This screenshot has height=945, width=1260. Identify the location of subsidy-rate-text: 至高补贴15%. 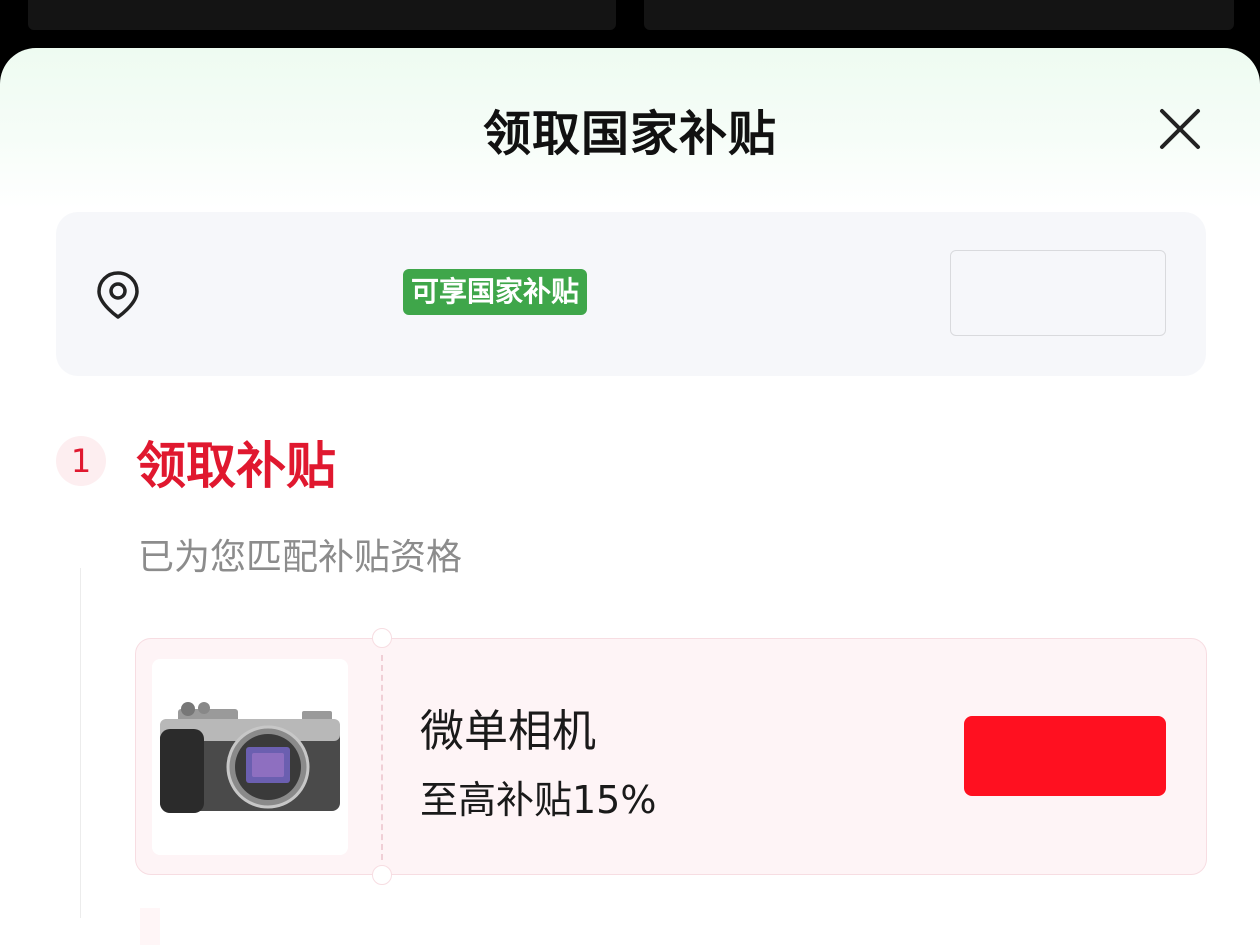
(538, 800).